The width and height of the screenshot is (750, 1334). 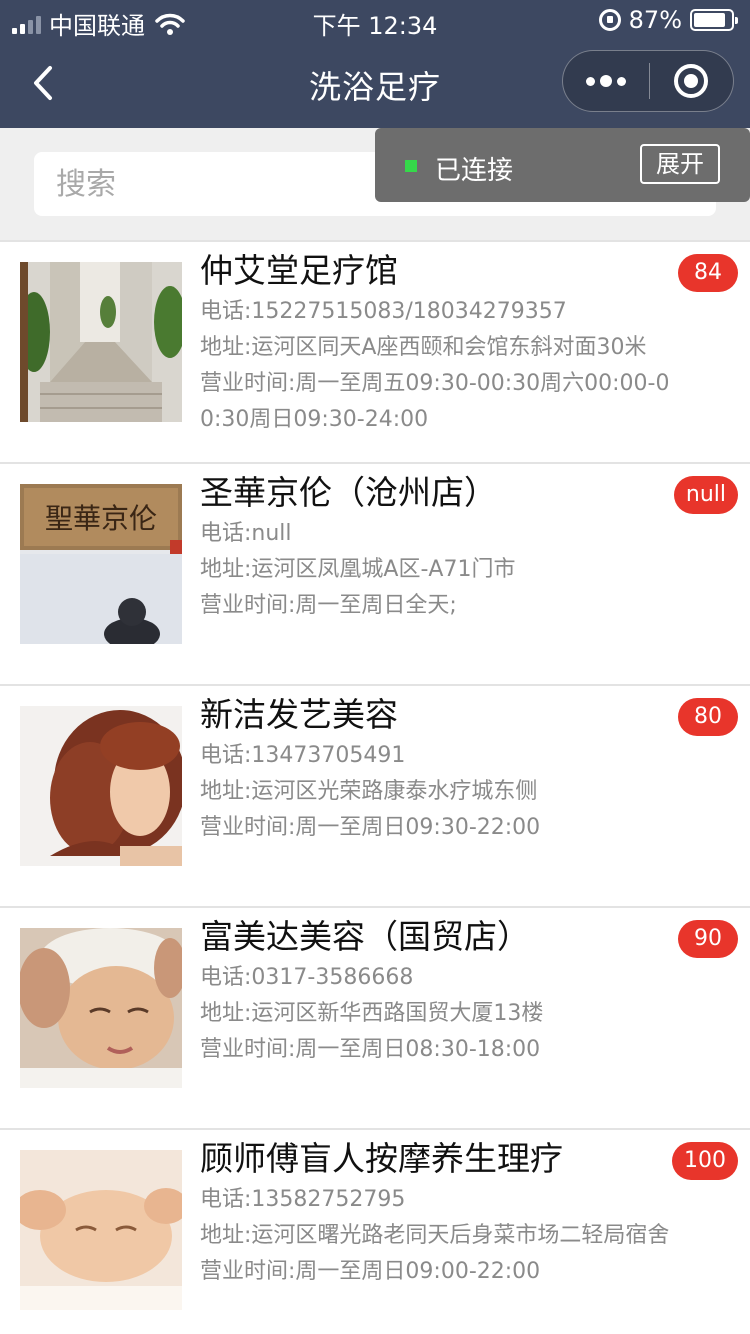 I want to click on shop-photo-hair, so click(x=101, y=786).